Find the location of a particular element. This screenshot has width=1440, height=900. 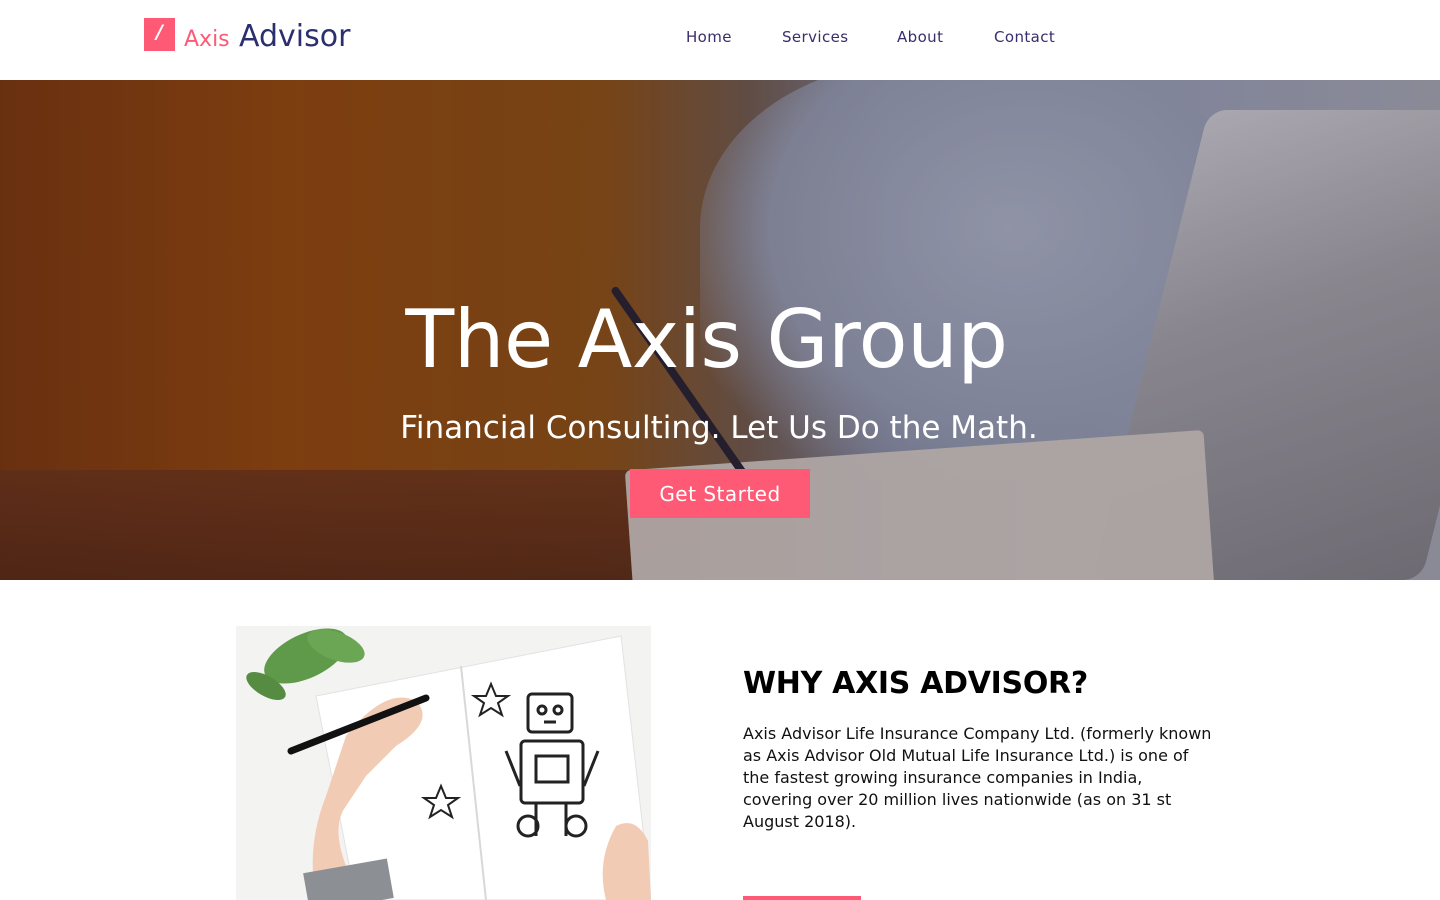

hero-title: The Axis Group is located at coordinates (706, 339).